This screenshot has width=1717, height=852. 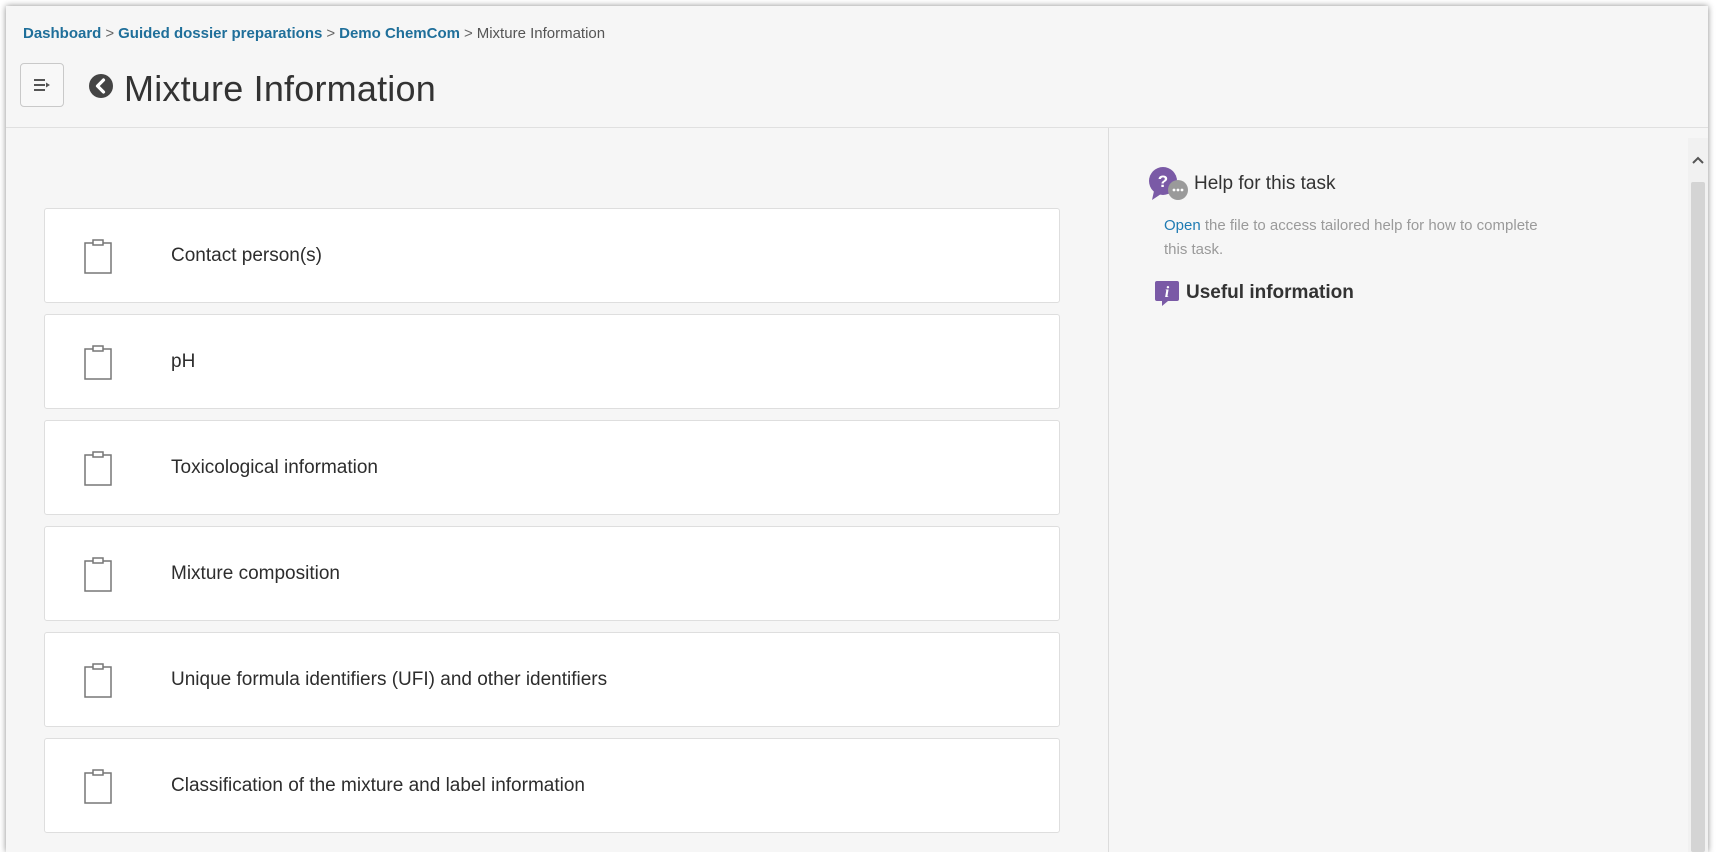 What do you see at coordinates (280, 88) in the screenshot?
I see `page-title: Mixture Information` at bounding box center [280, 88].